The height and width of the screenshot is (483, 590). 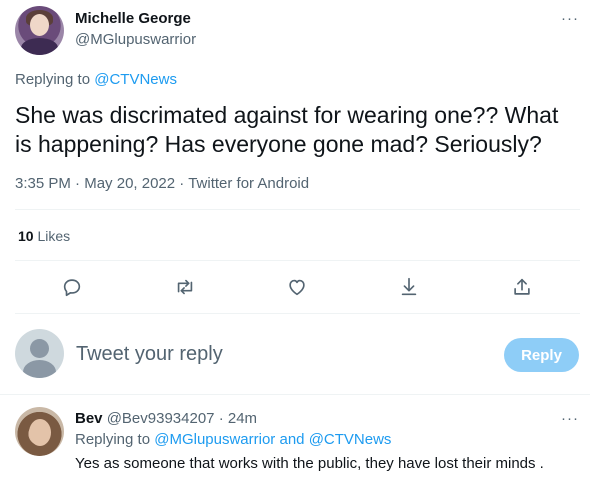 What do you see at coordinates (242, 418) in the screenshot?
I see `reply-time: 24m` at bounding box center [242, 418].